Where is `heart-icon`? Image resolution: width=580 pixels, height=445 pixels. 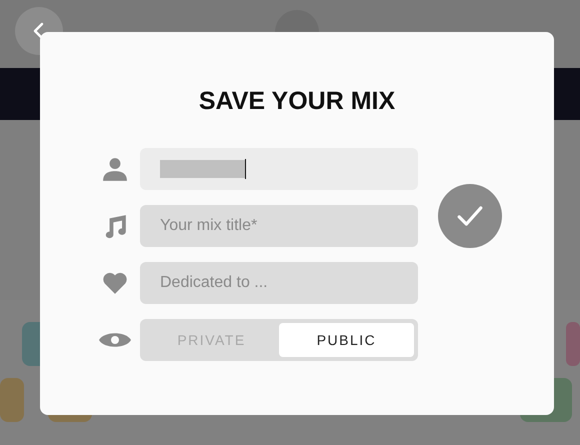 heart-icon is located at coordinates (115, 283).